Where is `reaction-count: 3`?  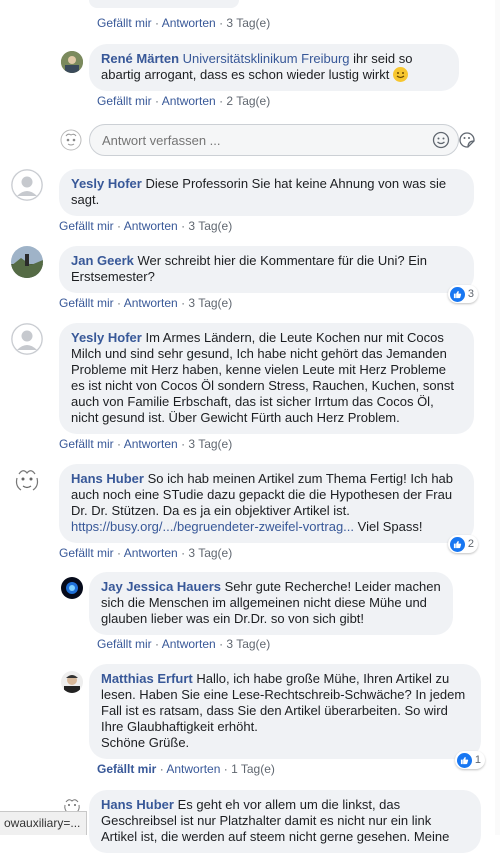
reaction-count: 3 is located at coordinates (462, 294).